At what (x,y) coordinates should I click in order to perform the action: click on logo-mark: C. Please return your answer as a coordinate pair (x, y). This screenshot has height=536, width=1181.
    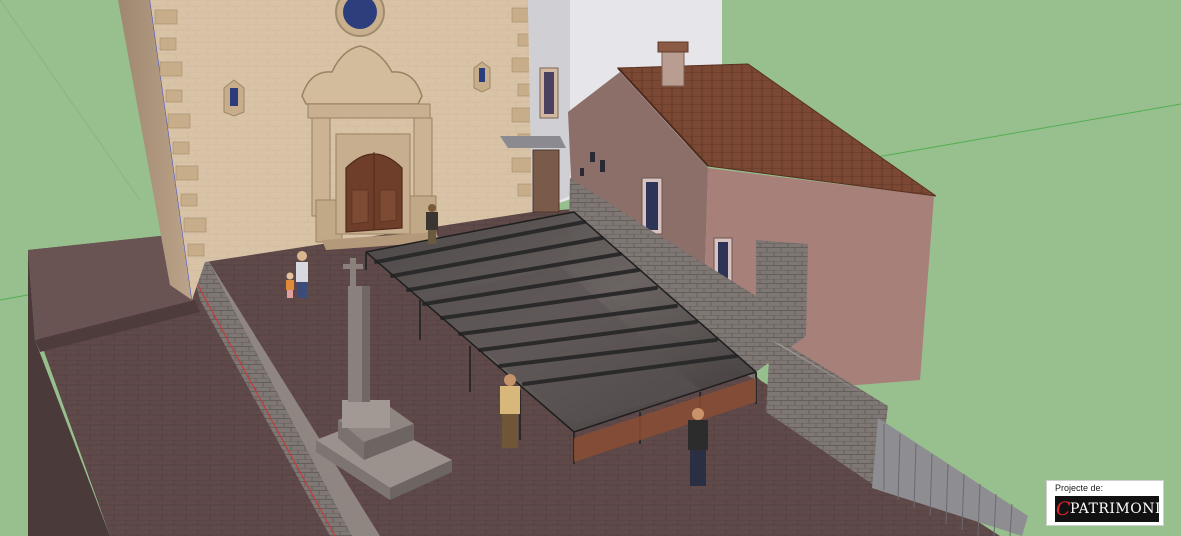
    Looking at the image, I should click on (1063, 509).